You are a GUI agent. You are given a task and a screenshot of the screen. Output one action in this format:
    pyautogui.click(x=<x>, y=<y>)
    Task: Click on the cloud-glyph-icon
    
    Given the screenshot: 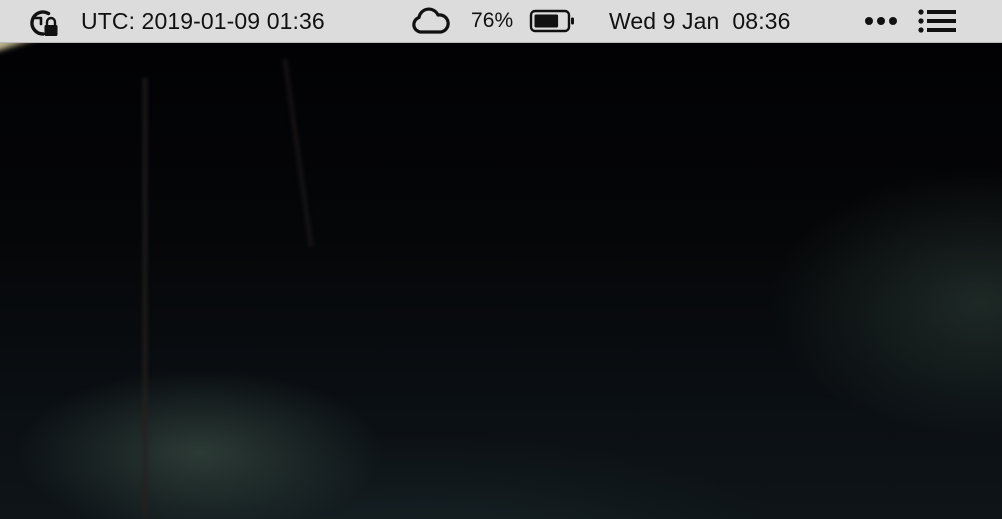 What is the action you would take?
    pyautogui.click(x=431, y=20)
    